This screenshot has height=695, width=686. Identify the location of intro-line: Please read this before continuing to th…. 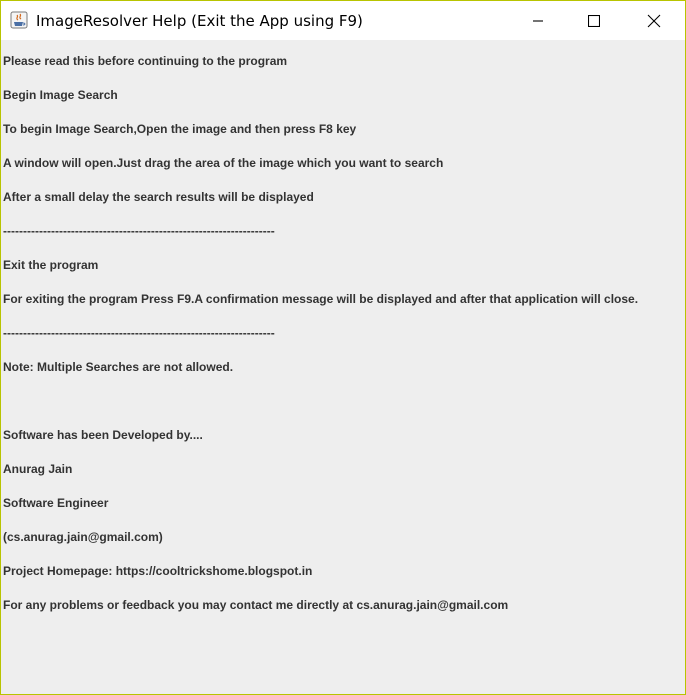
(145, 61).